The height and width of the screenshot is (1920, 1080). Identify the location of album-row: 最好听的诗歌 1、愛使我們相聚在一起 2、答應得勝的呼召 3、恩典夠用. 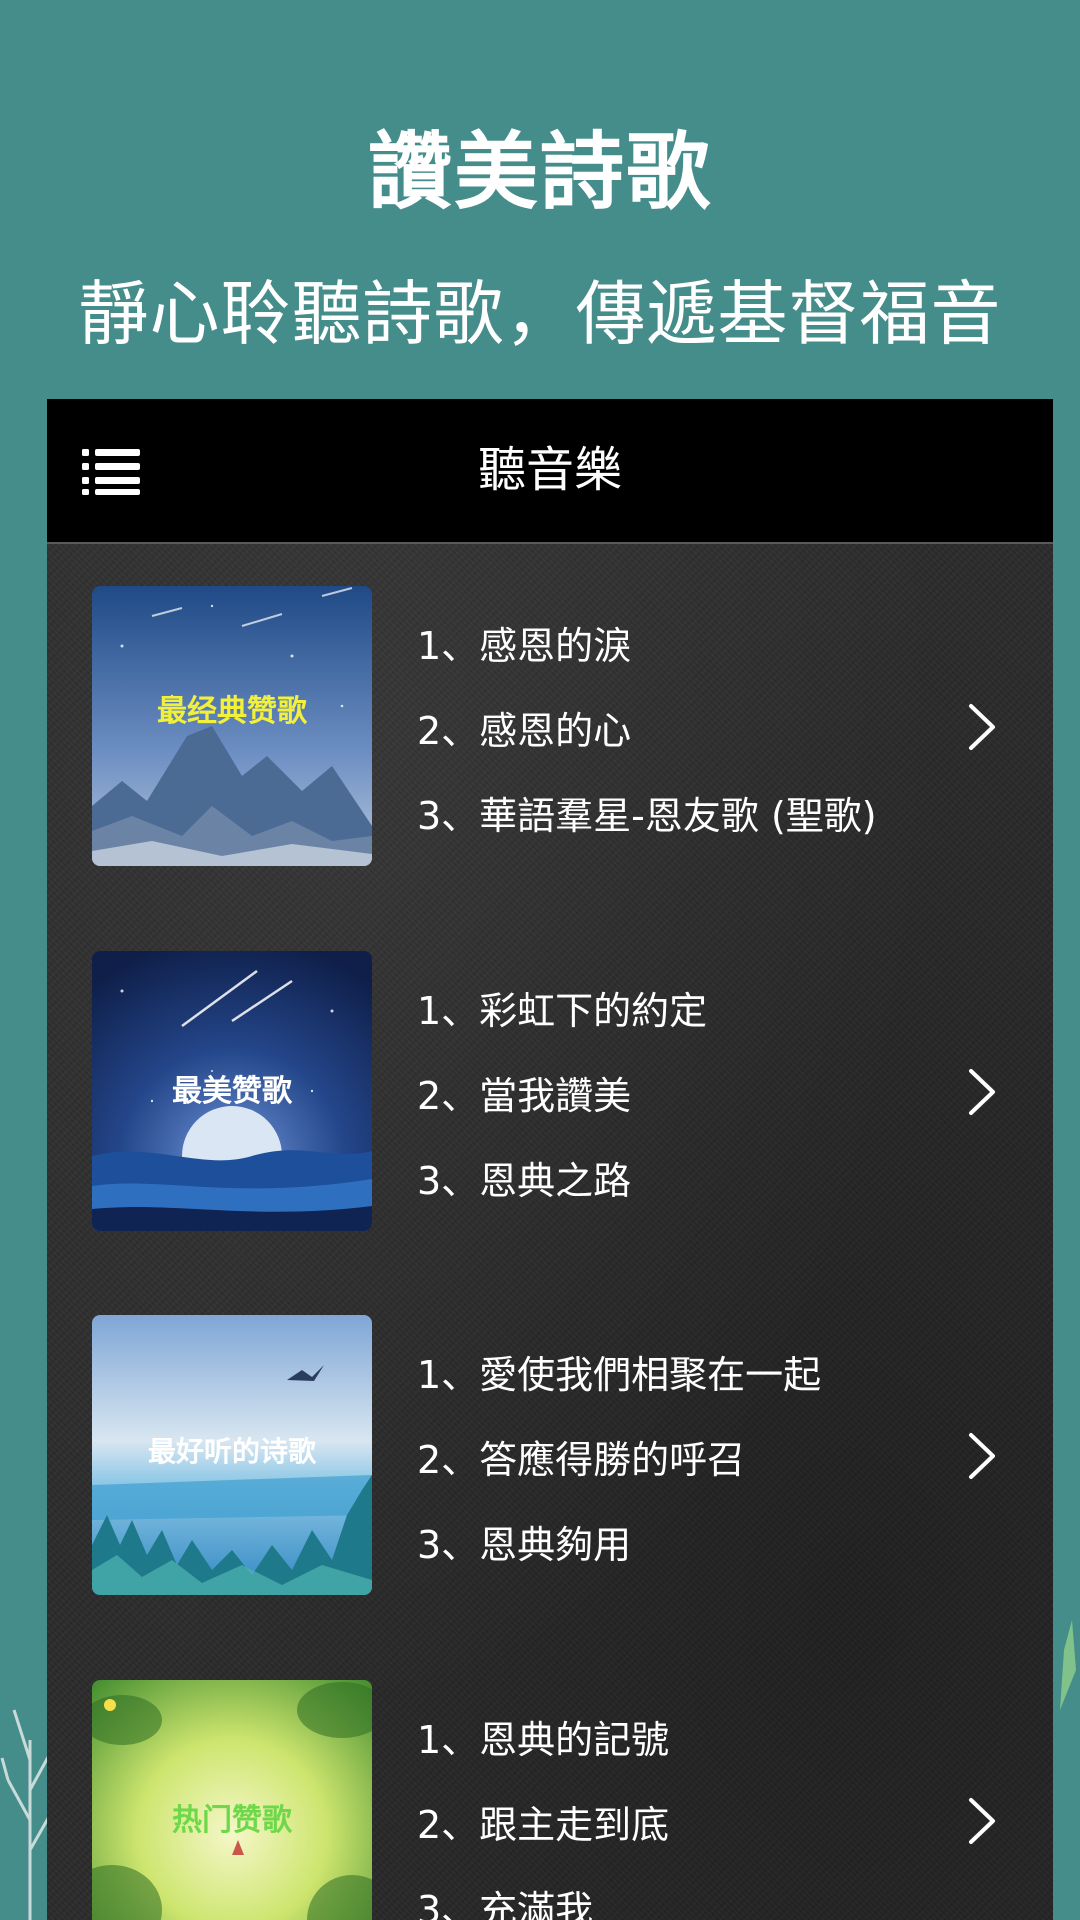
(550, 1456).